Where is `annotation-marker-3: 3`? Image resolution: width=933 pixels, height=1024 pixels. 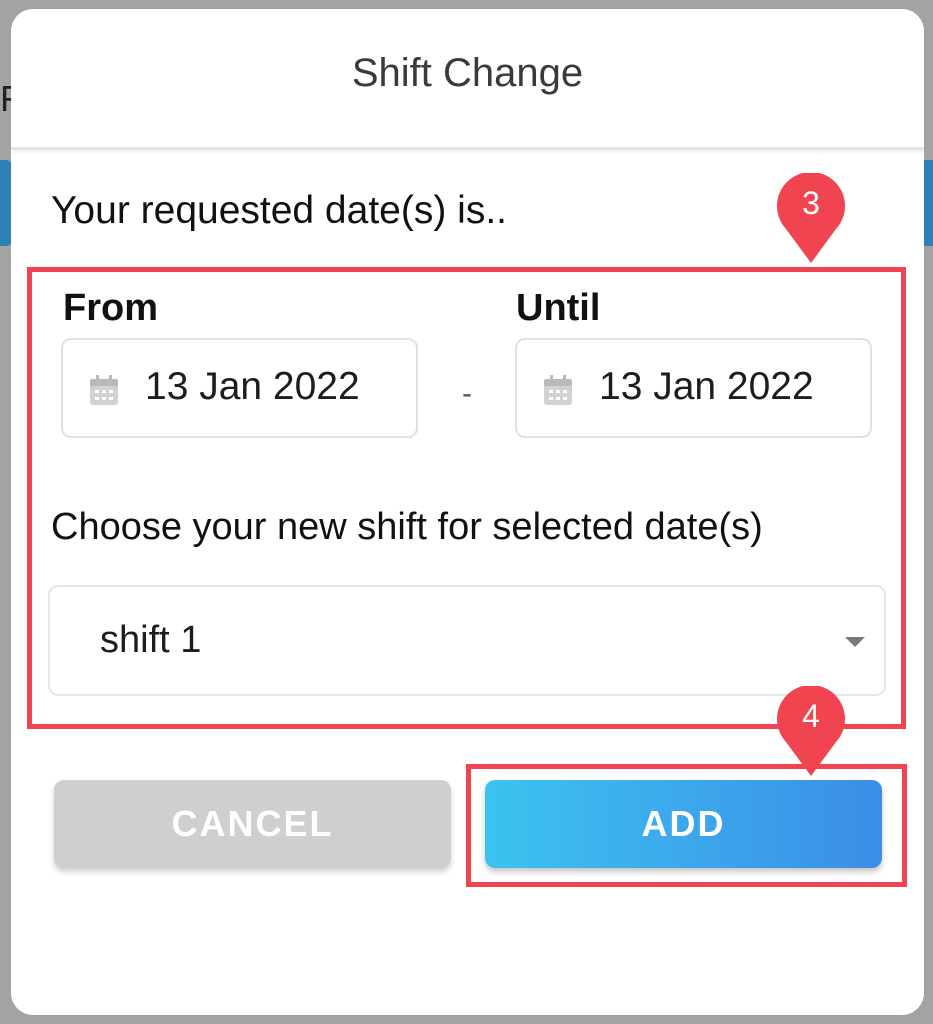 annotation-marker-3: 3 is located at coordinates (811, 218).